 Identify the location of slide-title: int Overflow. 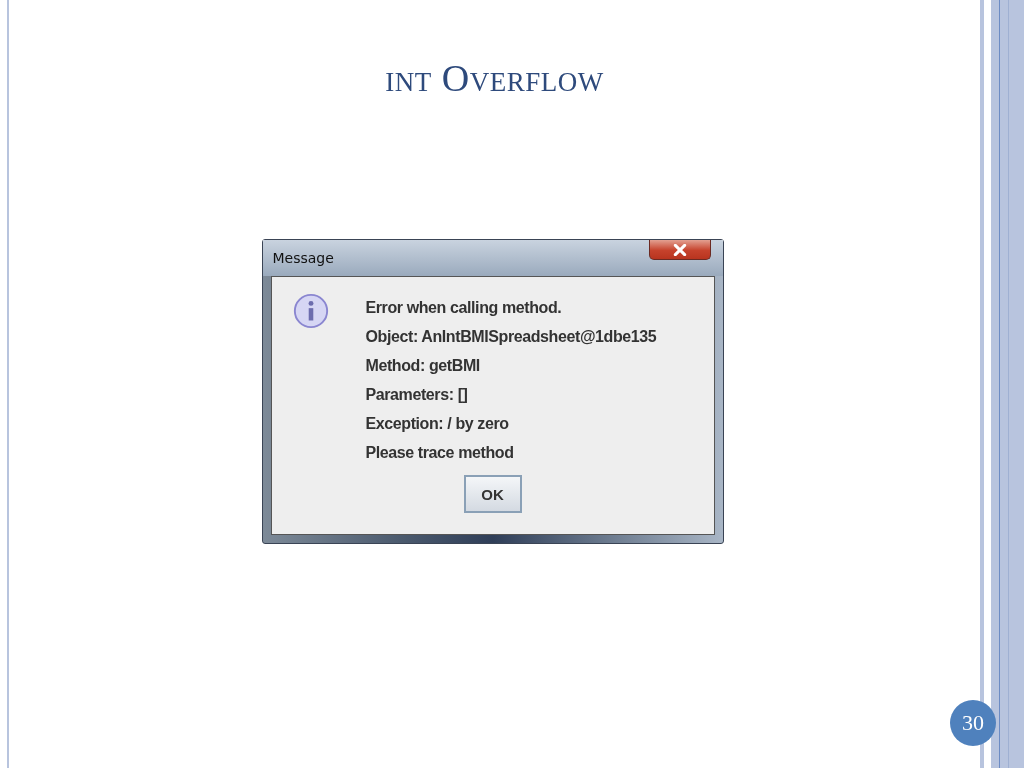
(494, 78).